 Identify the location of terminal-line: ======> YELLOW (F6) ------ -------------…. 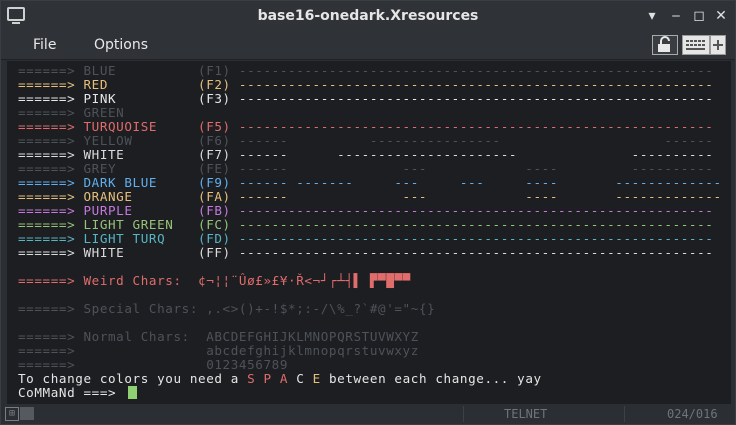
(366, 140).